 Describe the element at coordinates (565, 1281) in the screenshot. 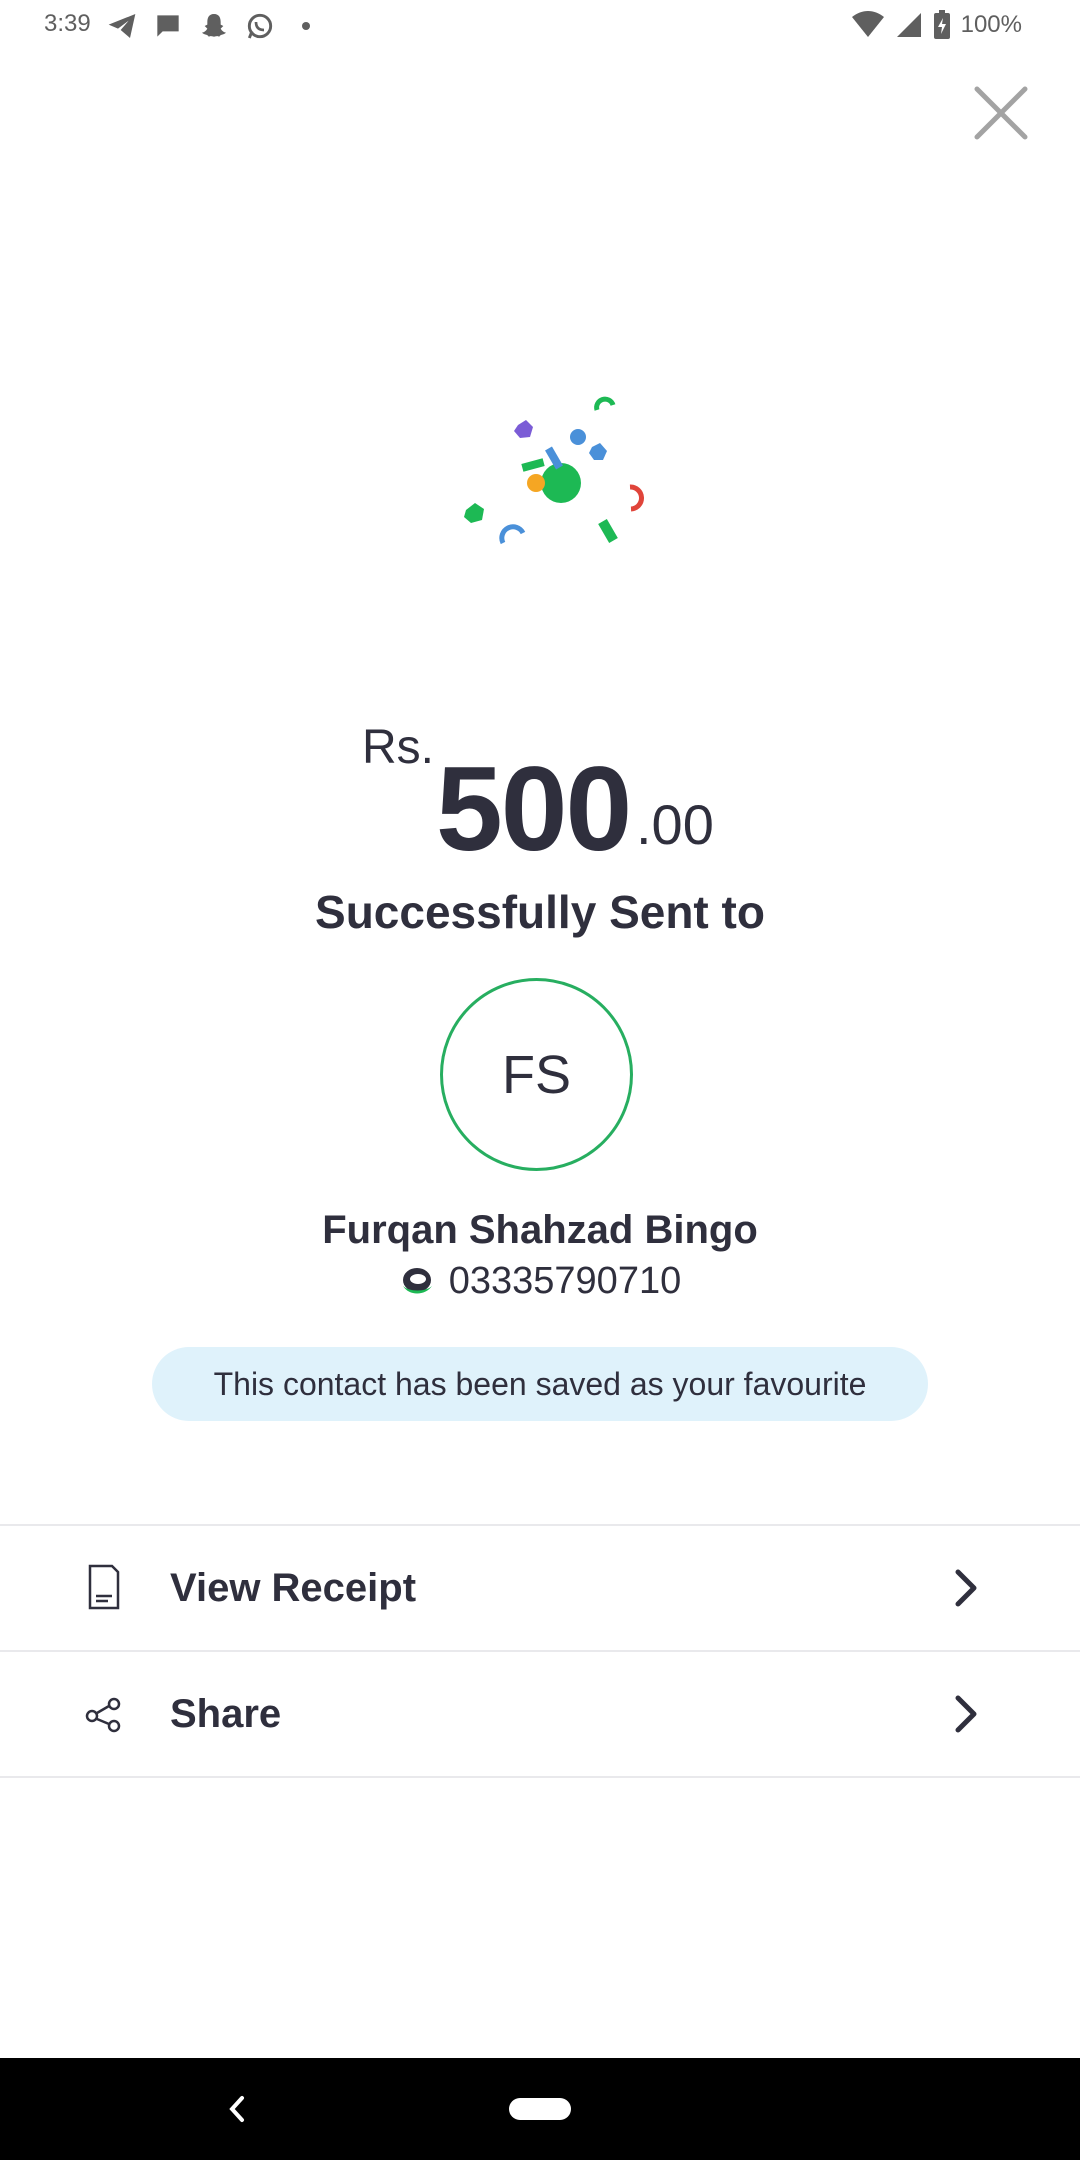

I see `recipient-phone: 03335790710` at that location.